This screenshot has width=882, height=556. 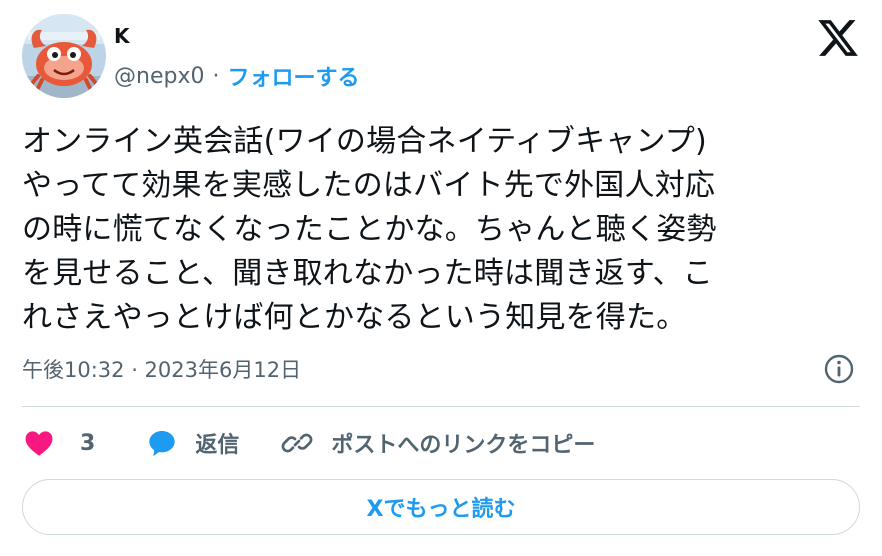 I want to click on tweet-line: を見せること、聞き取れなかった時は聞き返す、こ, so click(x=367, y=273).